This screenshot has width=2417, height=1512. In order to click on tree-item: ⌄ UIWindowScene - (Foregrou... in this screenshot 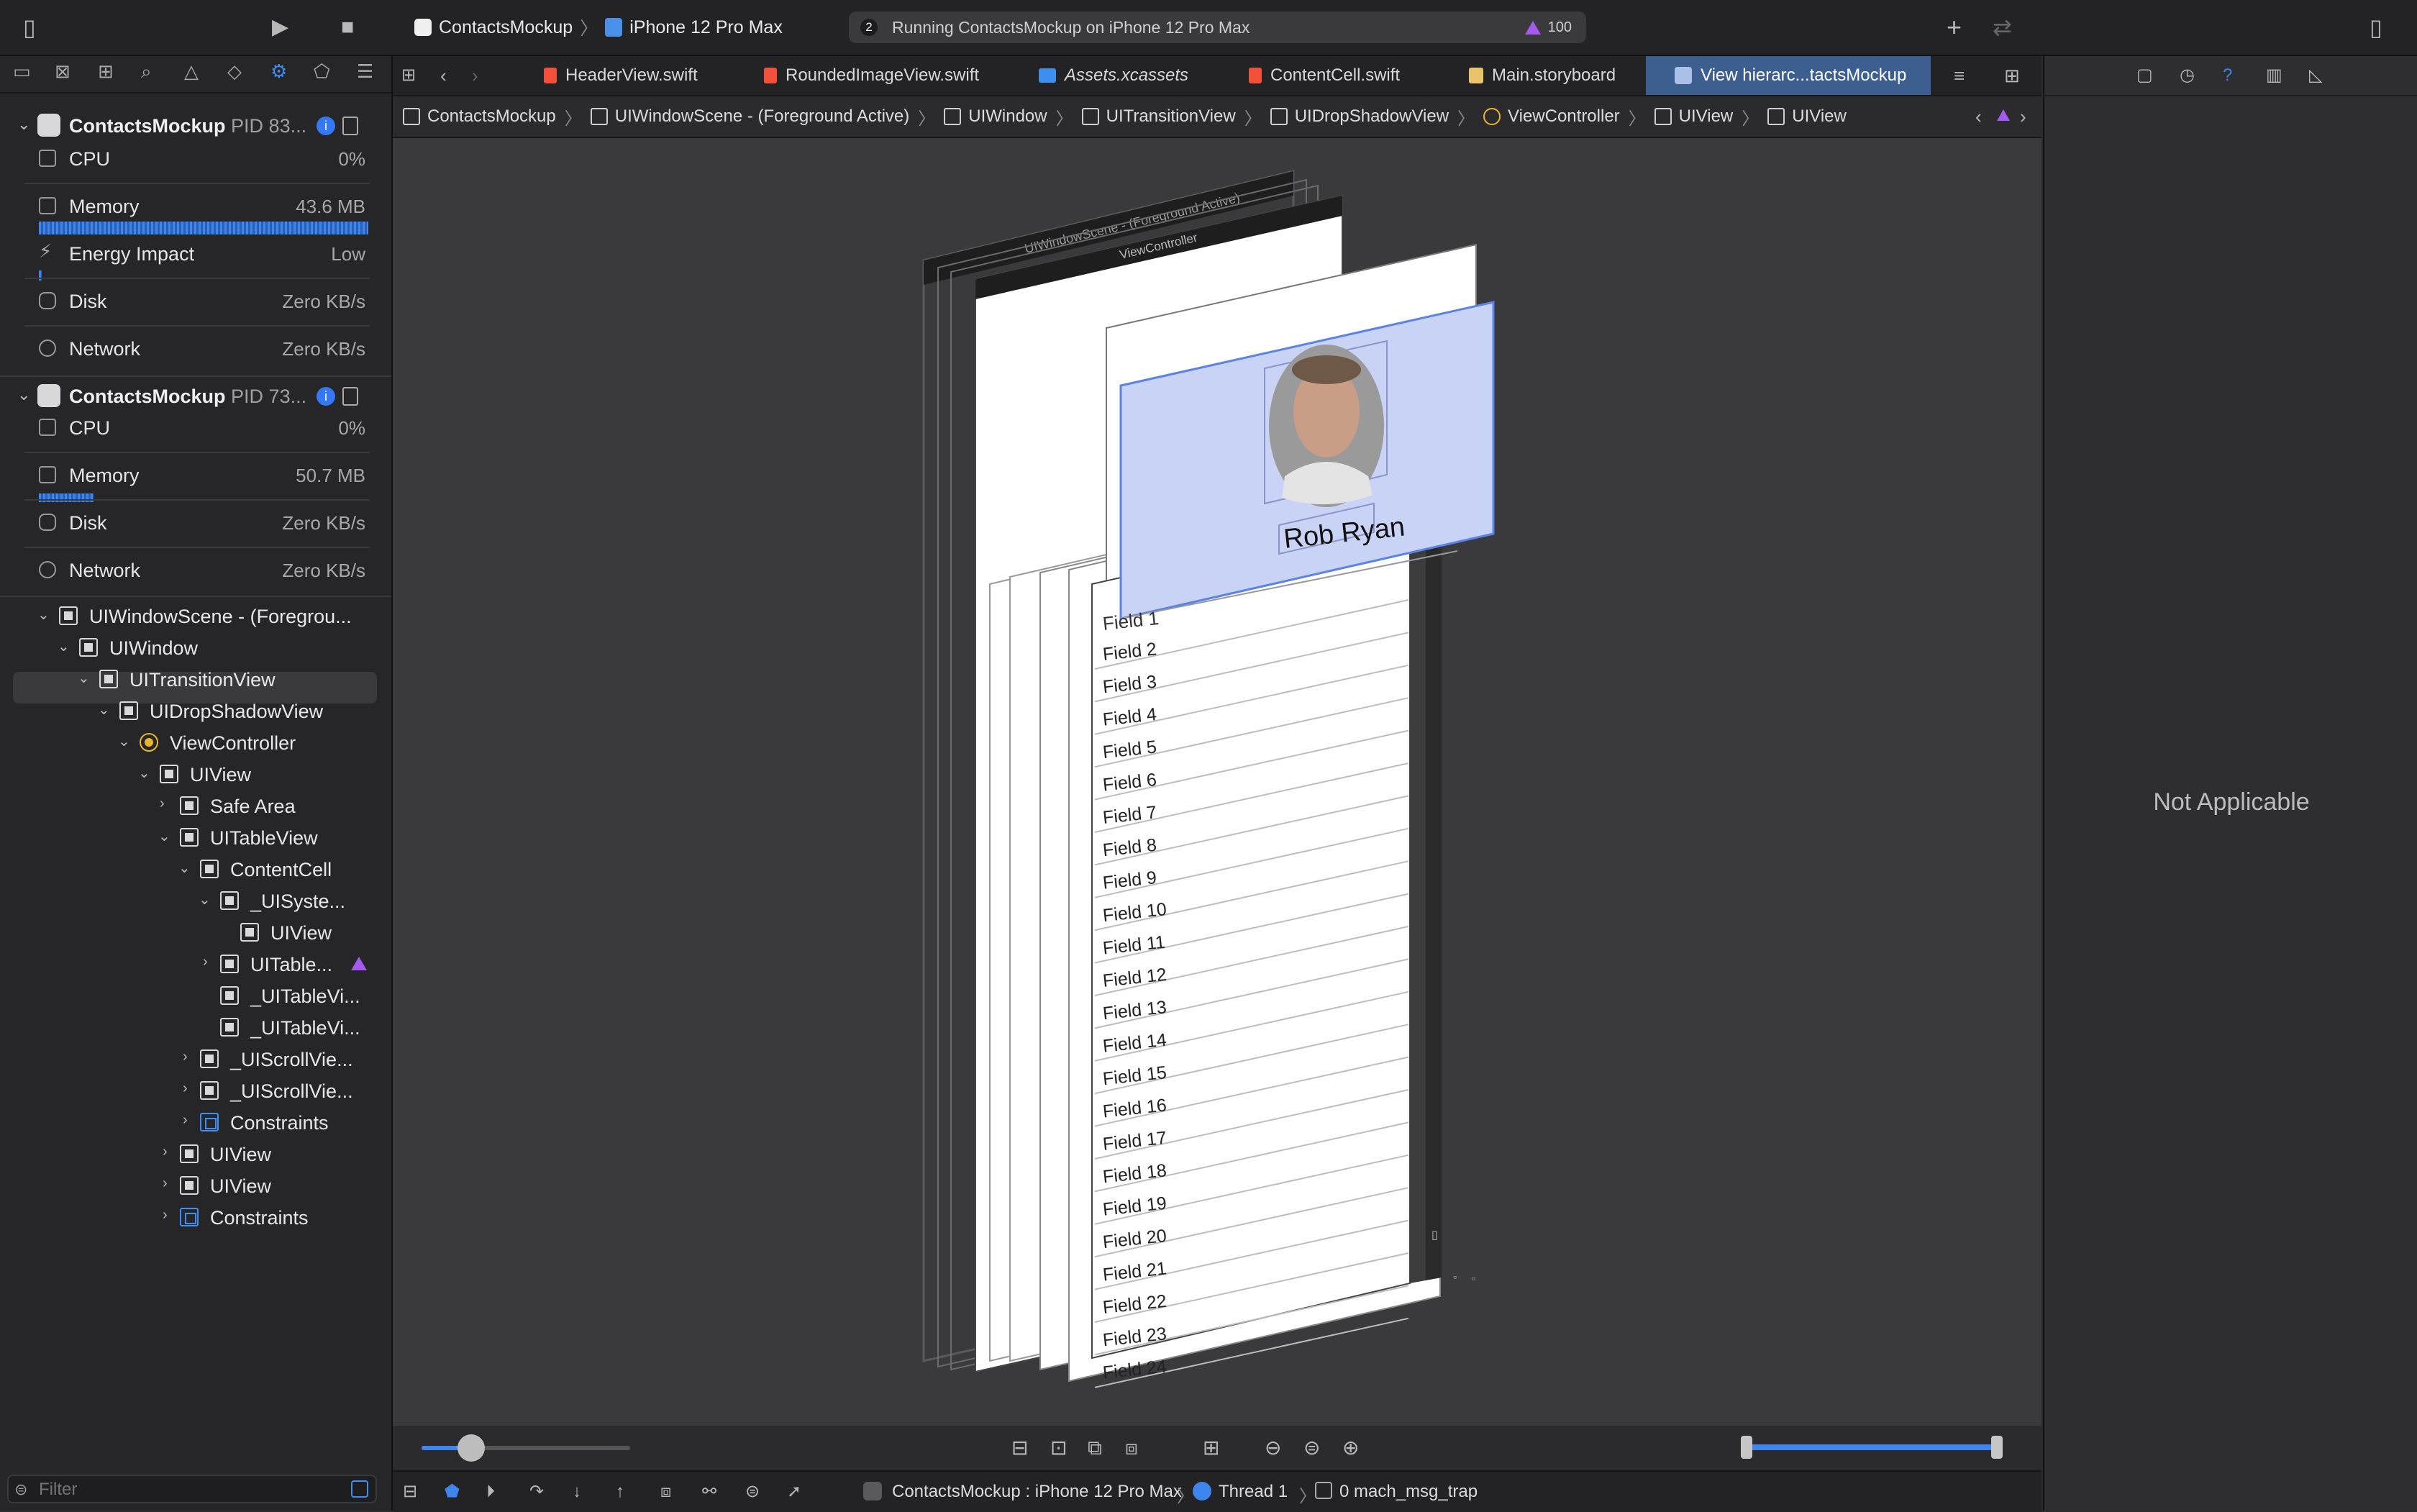, I will do `click(196, 616)`.